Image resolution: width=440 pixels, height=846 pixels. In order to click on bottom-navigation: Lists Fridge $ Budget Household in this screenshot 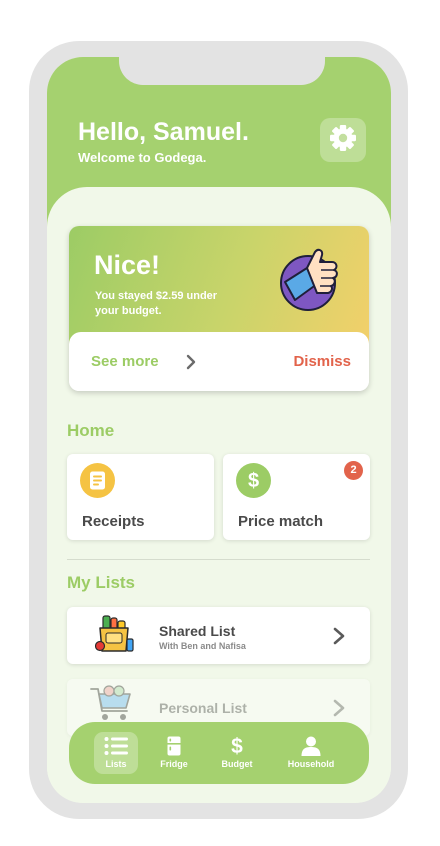, I will do `click(219, 753)`.